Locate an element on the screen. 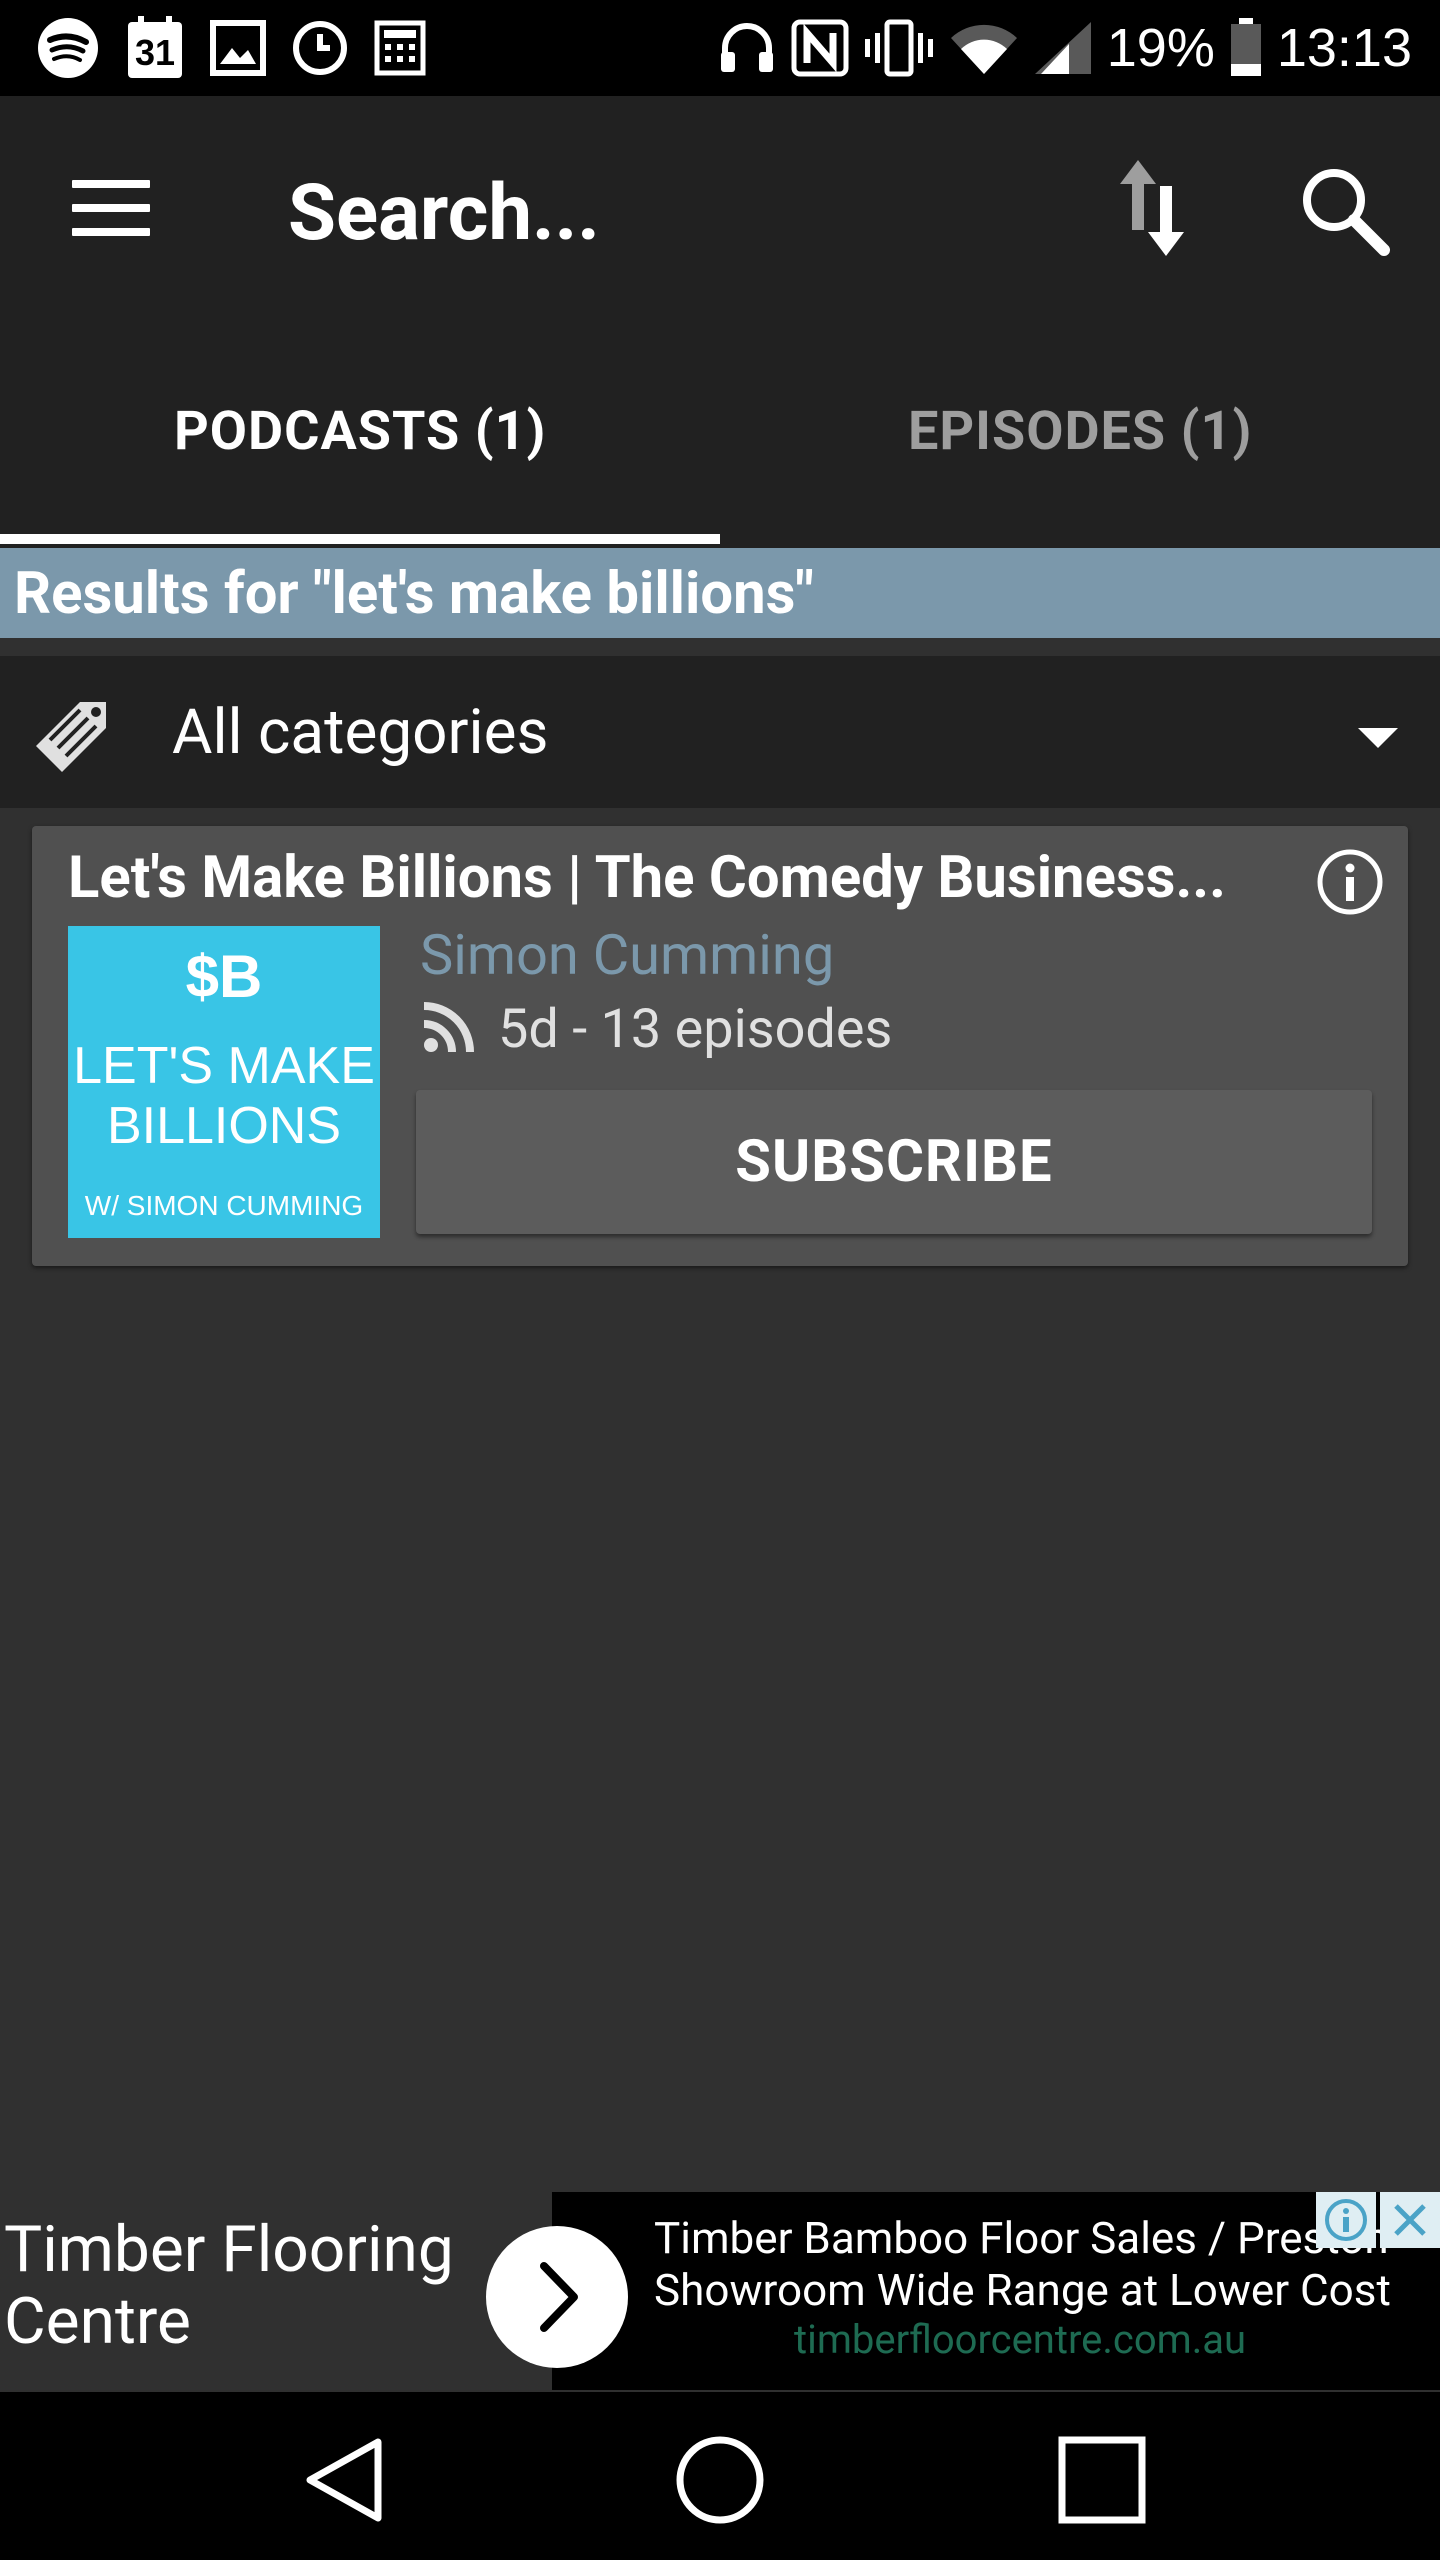 This screenshot has height=2560, width=1440. calendar-icon: 31 is located at coordinates (155, 48).